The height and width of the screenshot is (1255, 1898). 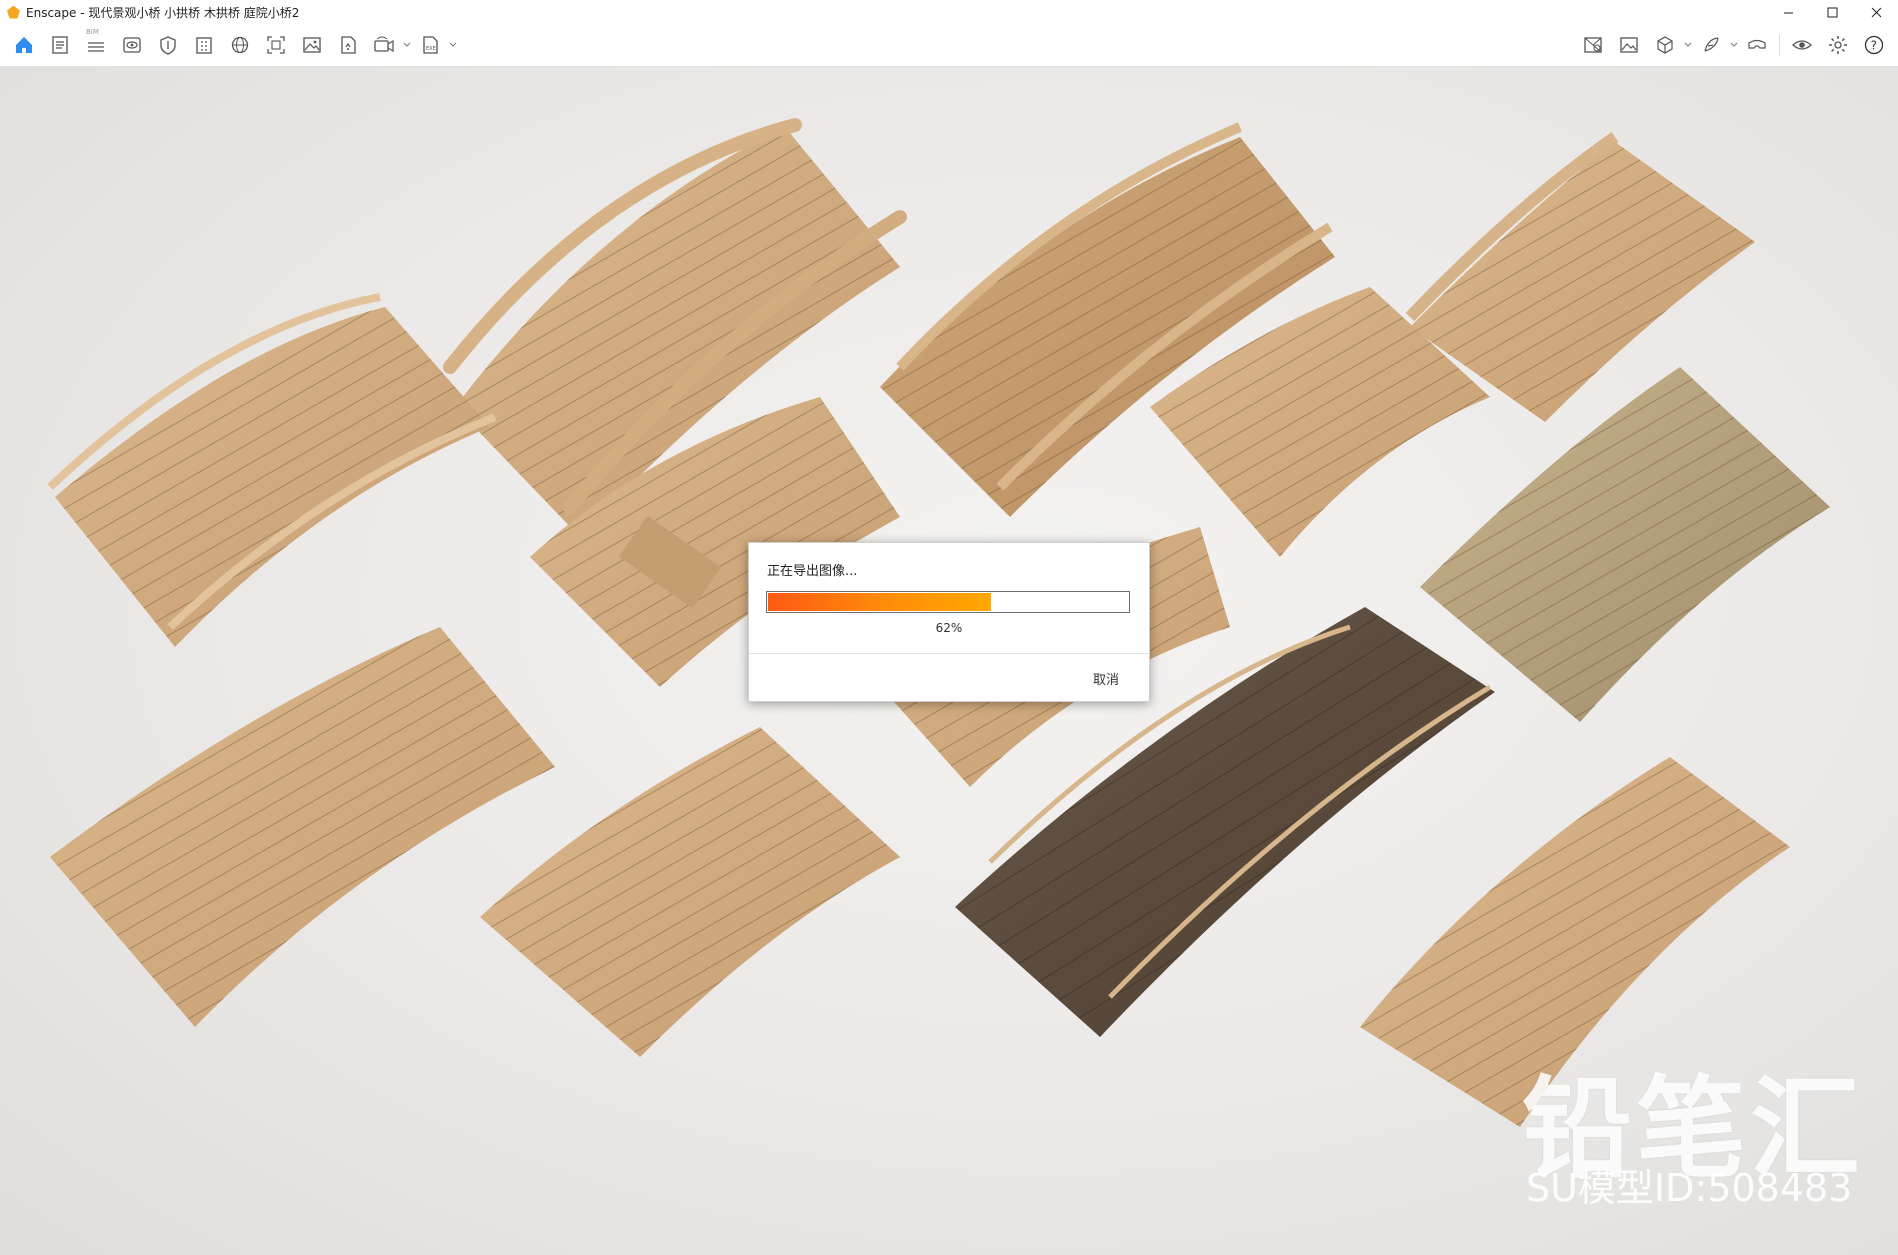 I want to click on image-gallery-icon, so click(x=312, y=45).